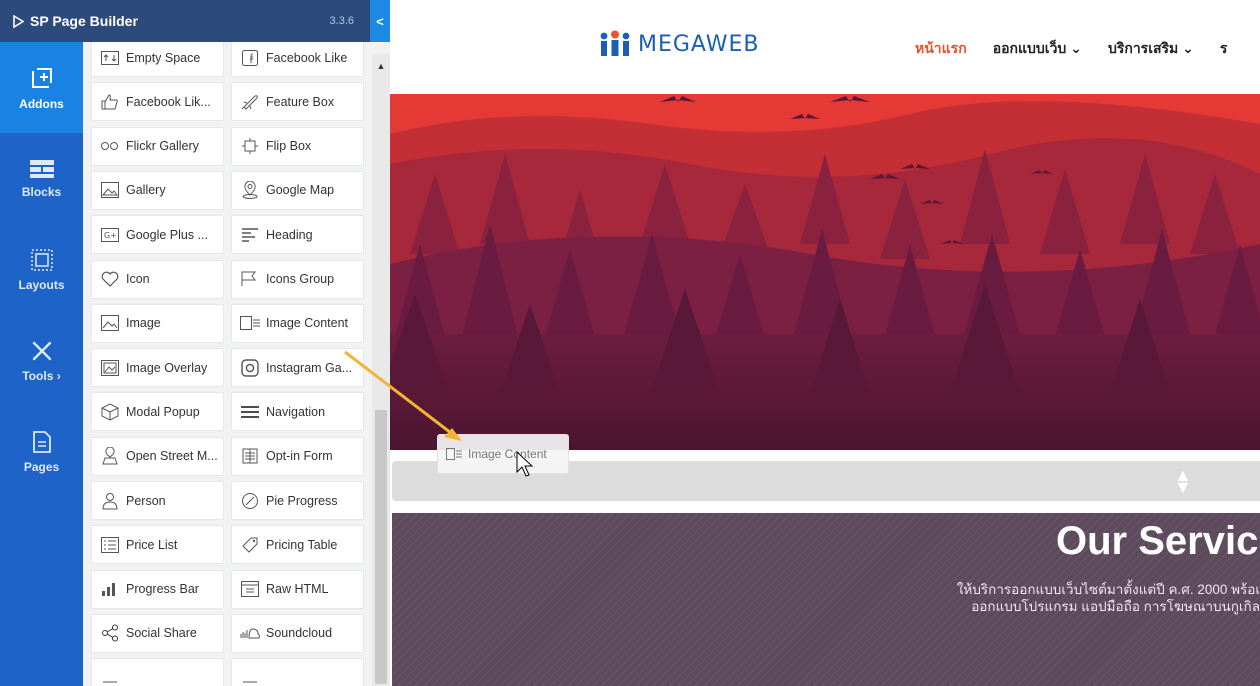 This screenshot has width=1260, height=686. What do you see at coordinates (157, 190) in the screenshot?
I see `addon-card: Gallery` at bounding box center [157, 190].